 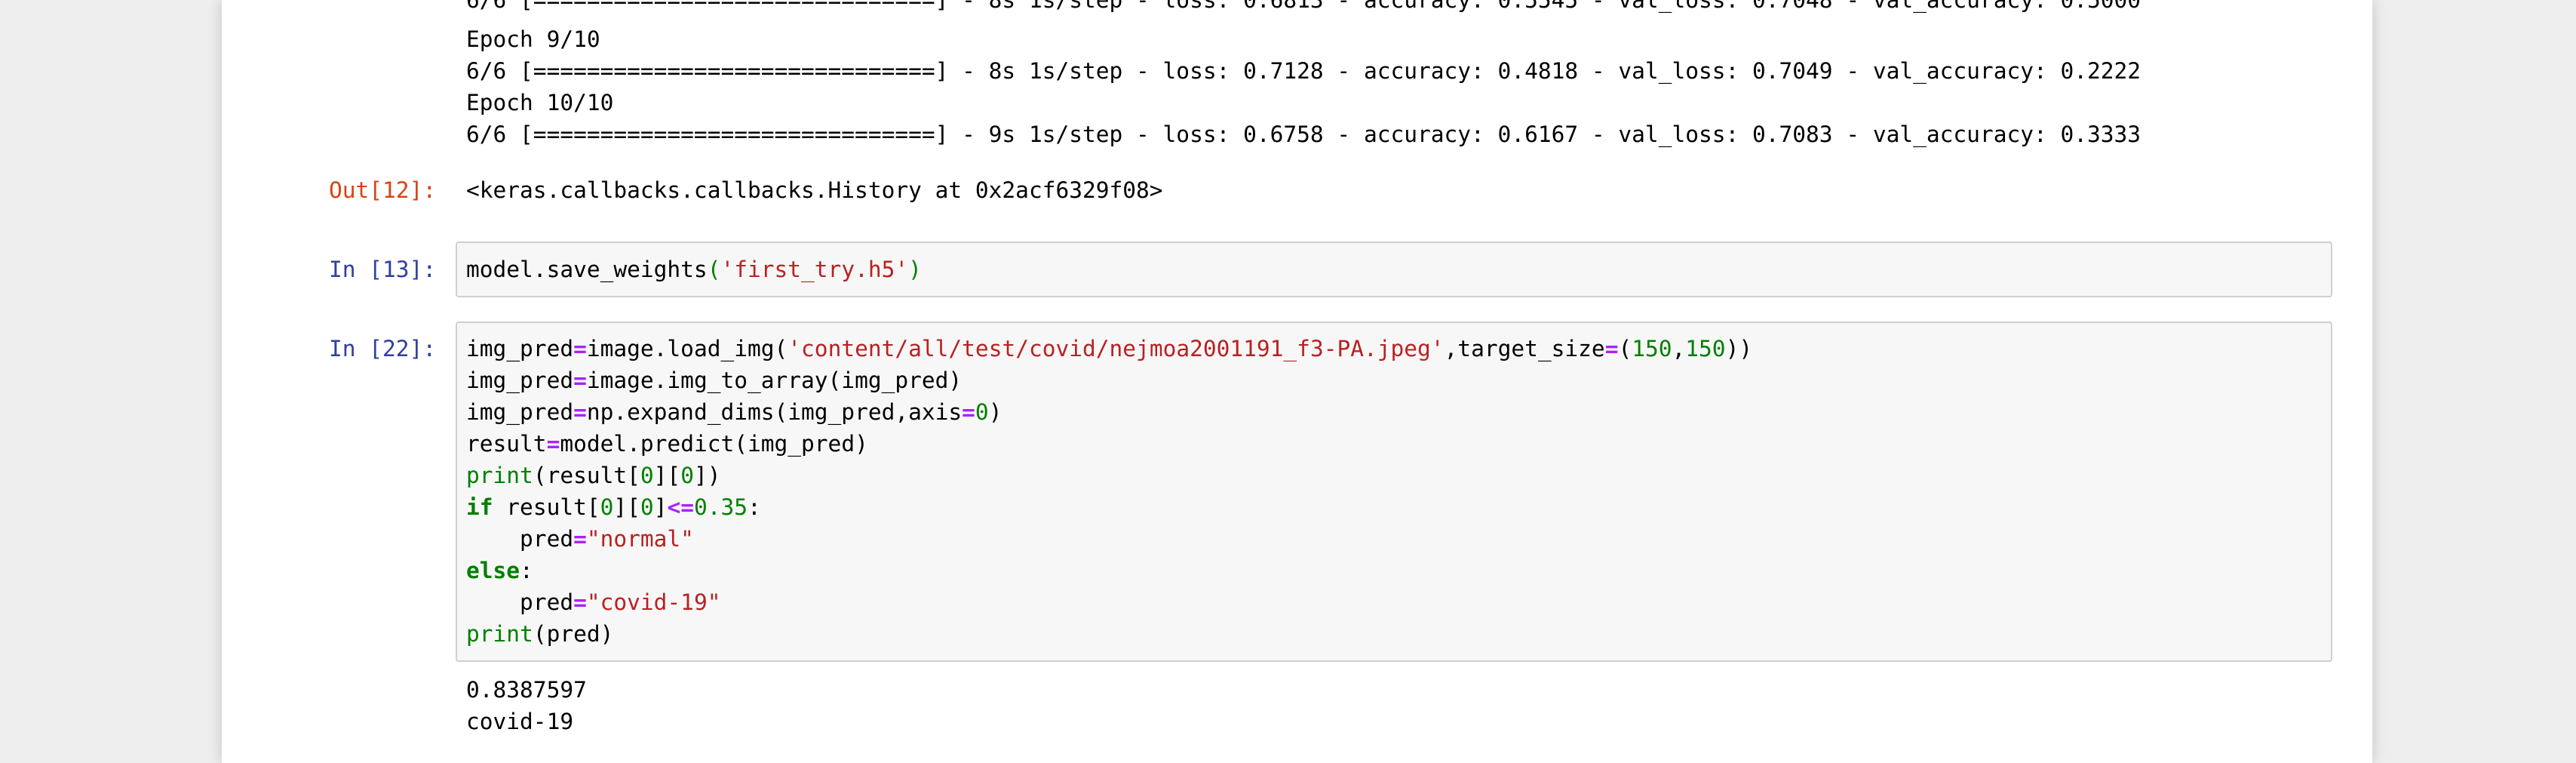 I want to click on code-operator: <=, so click(x=680, y=507).